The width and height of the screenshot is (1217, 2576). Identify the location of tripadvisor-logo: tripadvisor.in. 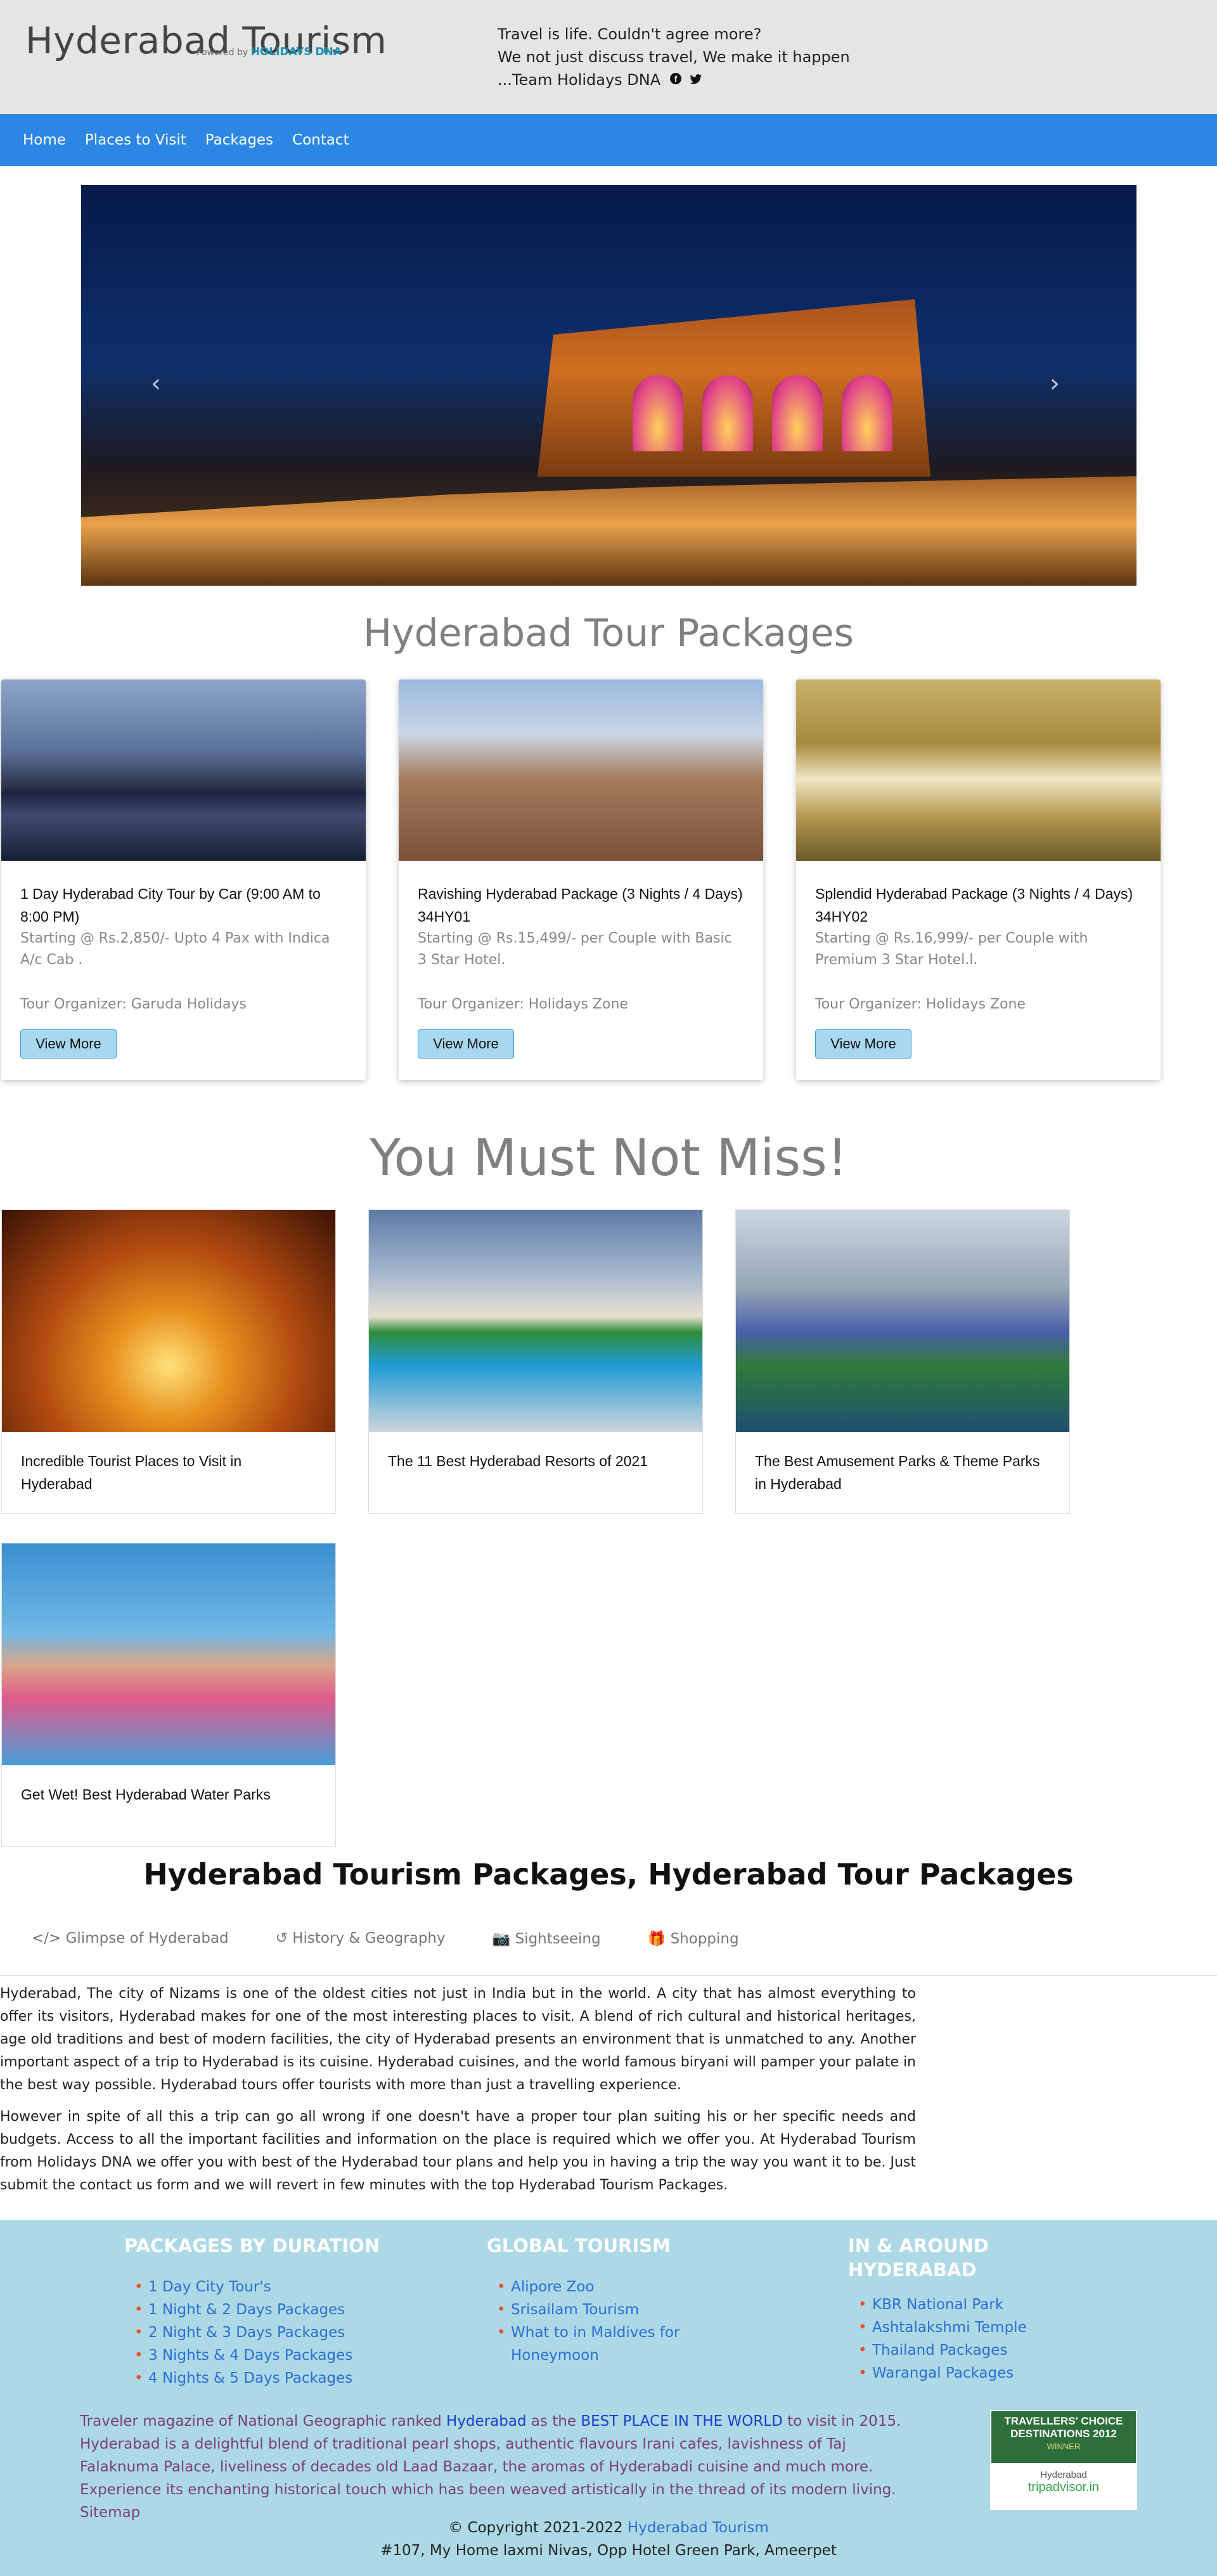
(1063, 2487).